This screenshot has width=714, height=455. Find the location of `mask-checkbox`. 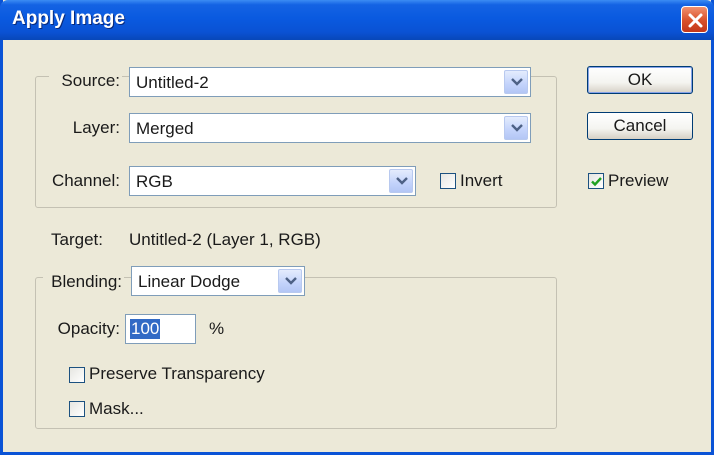

mask-checkbox is located at coordinates (77, 409).